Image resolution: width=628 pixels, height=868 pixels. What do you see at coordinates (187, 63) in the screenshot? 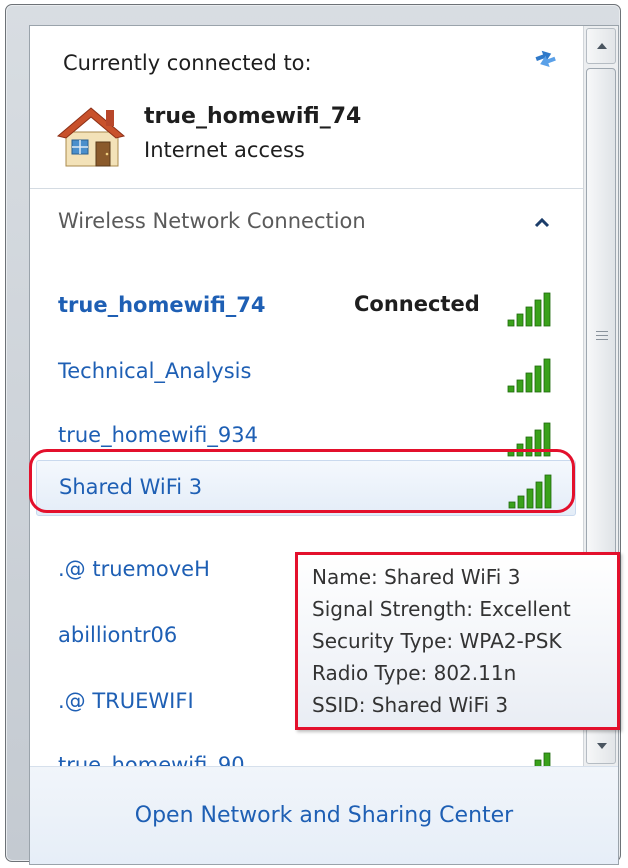
I see `connected-label: Currently connected to:` at bounding box center [187, 63].